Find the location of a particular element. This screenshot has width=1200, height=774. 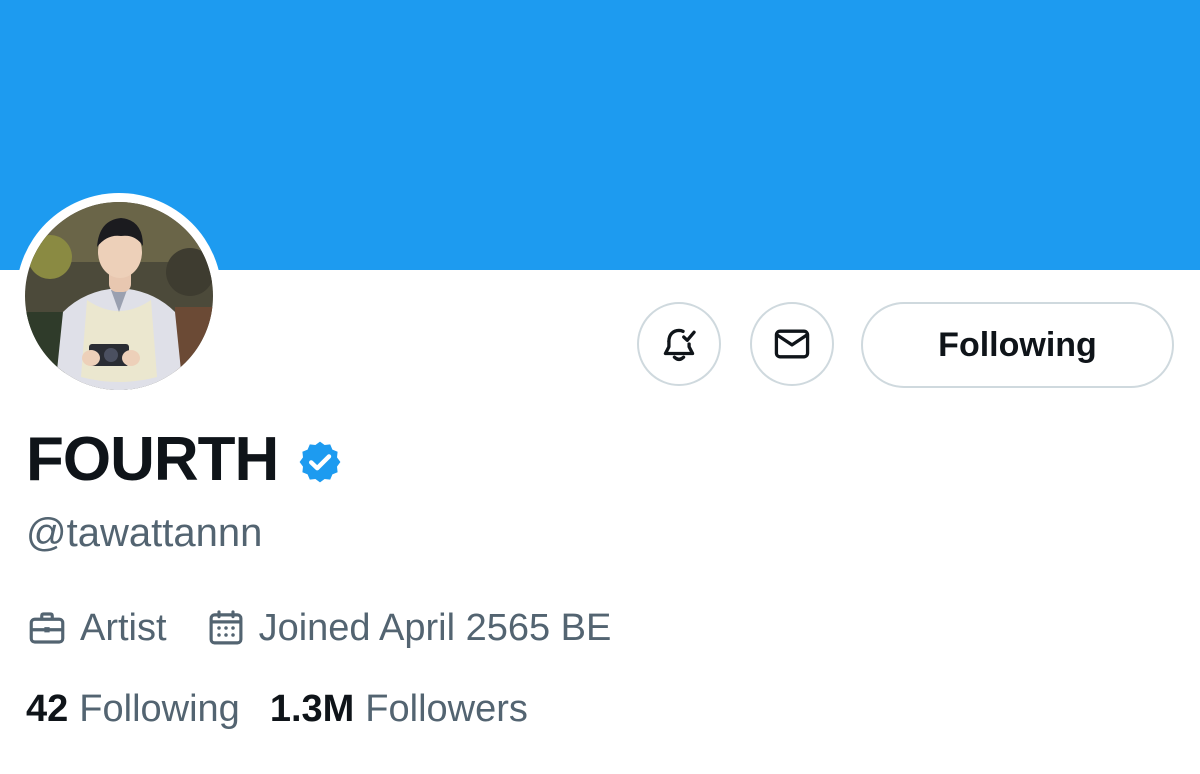

mail-icon is located at coordinates (792, 344).